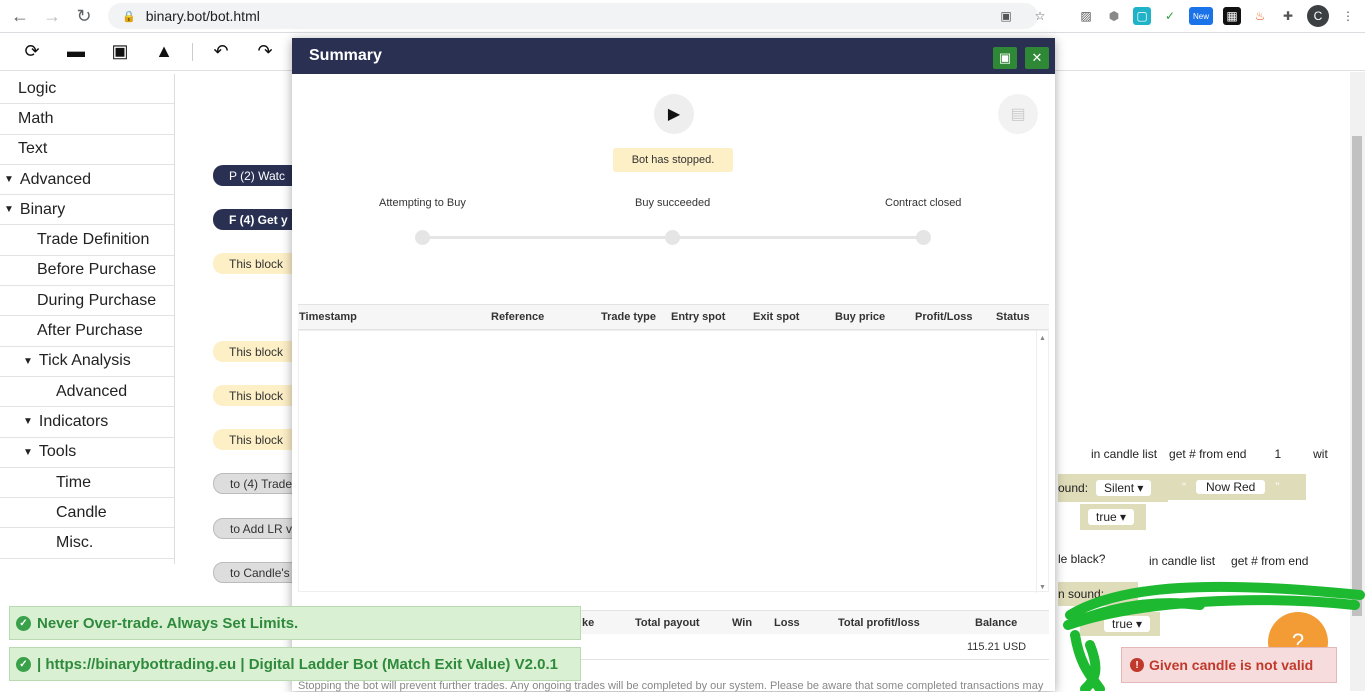 The height and width of the screenshot is (692, 1365). Describe the element at coordinates (518, 317) in the screenshot. I see `column-header: Reference` at that location.